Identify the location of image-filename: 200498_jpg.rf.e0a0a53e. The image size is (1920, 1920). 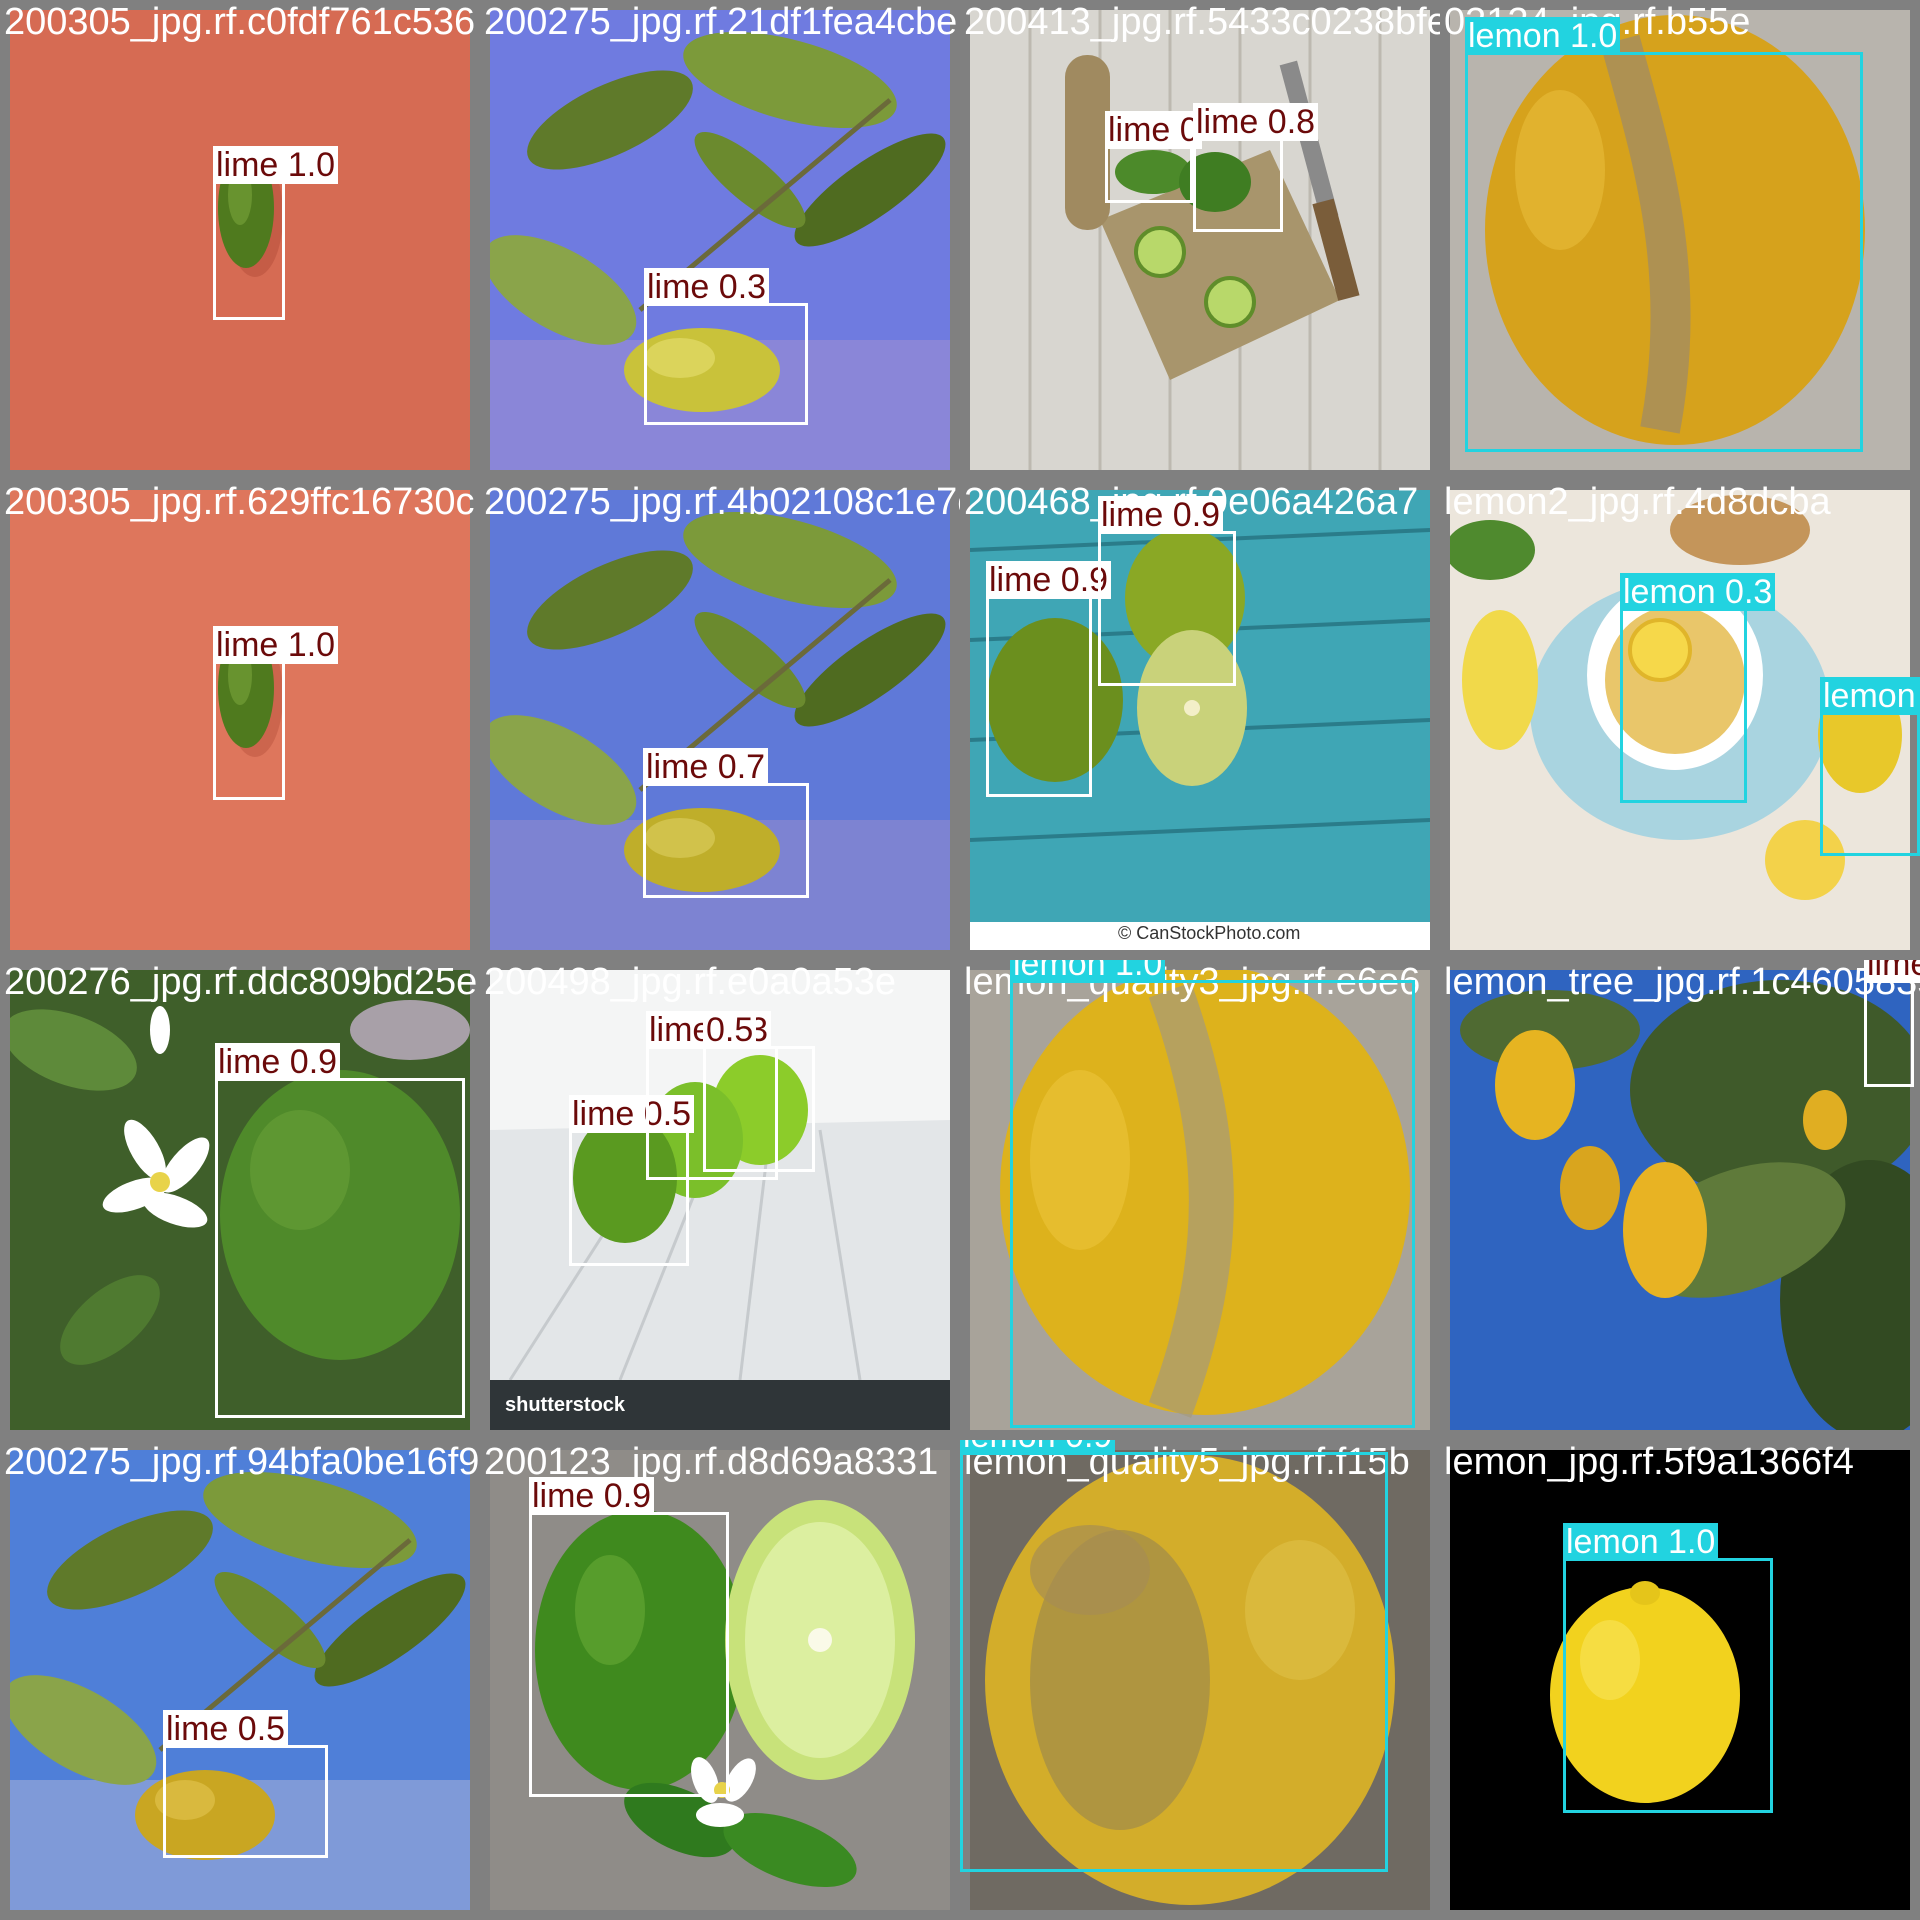
(690, 982).